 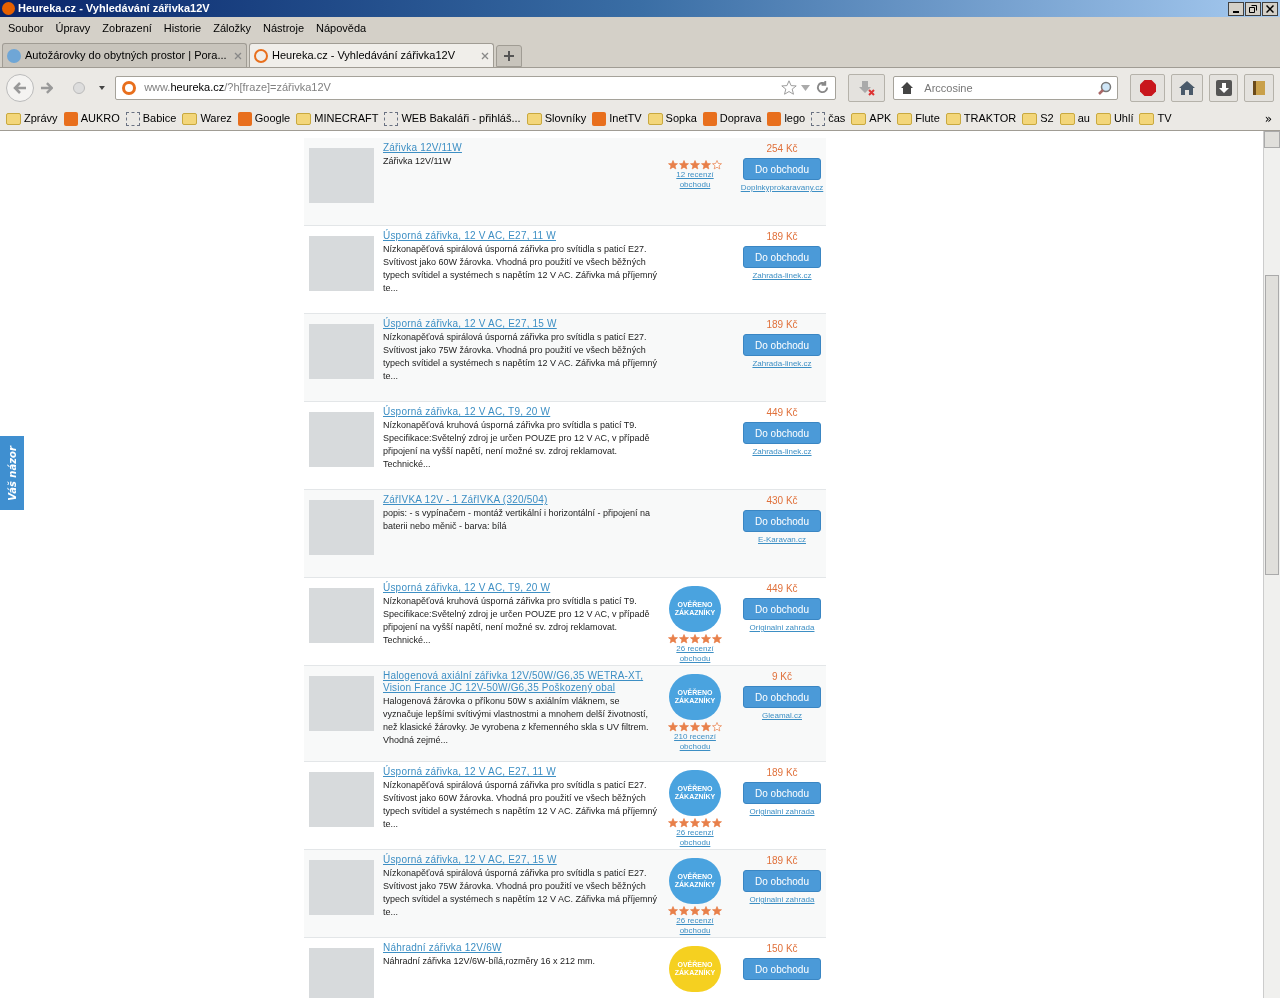 What do you see at coordinates (520, 148) in the screenshot?
I see `product-title-link: Zářivka 12V/11W` at bounding box center [520, 148].